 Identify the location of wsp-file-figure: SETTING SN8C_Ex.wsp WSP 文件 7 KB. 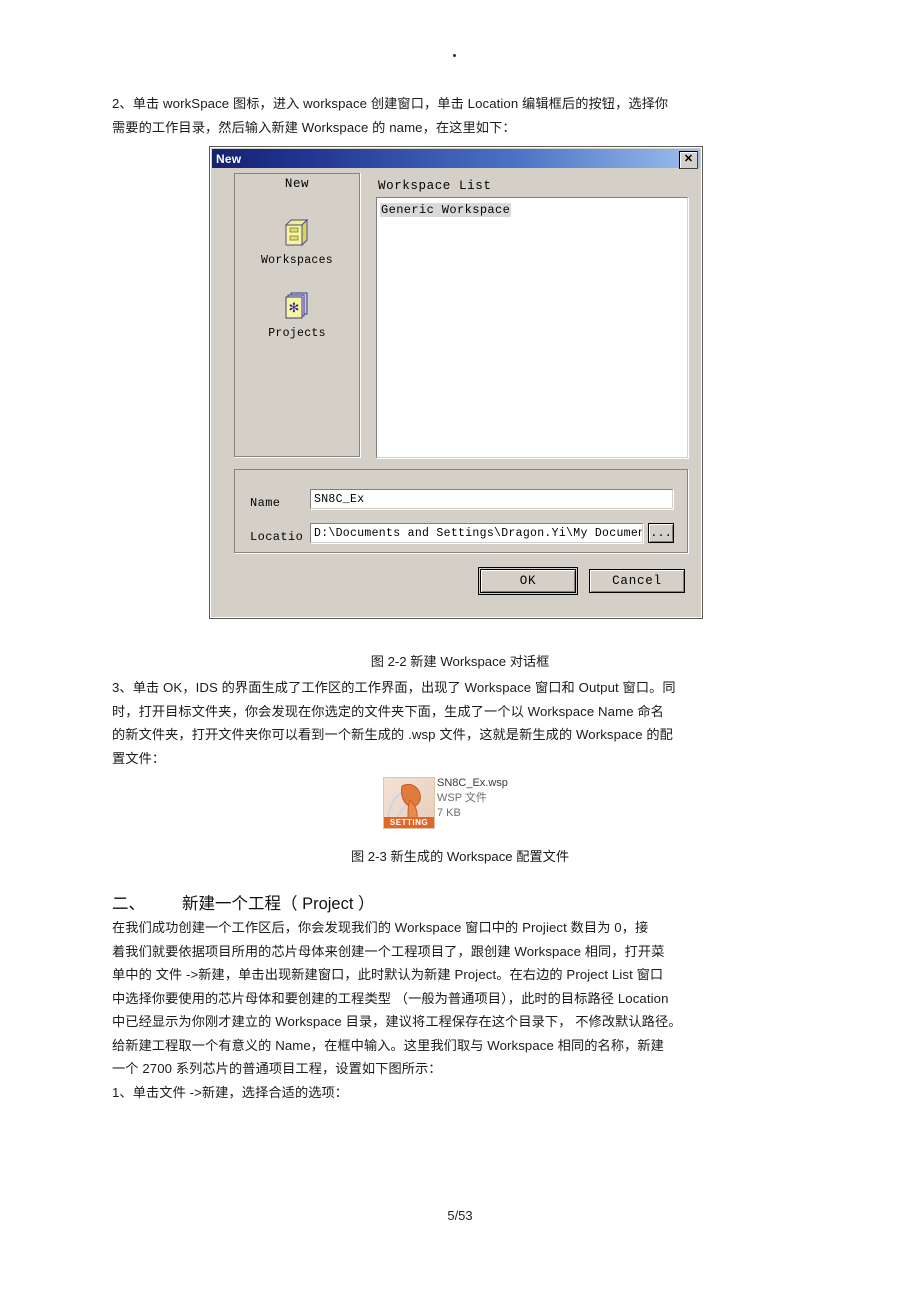
(456, 802).